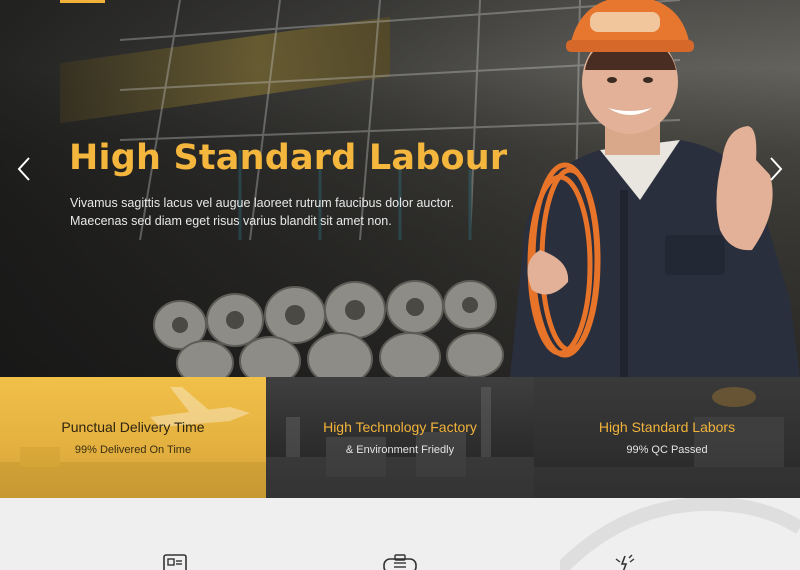  Describe the element at coordinates (133, 427) in the screenshot. I see `feature-title: Punctual Delivery Time` at that location.